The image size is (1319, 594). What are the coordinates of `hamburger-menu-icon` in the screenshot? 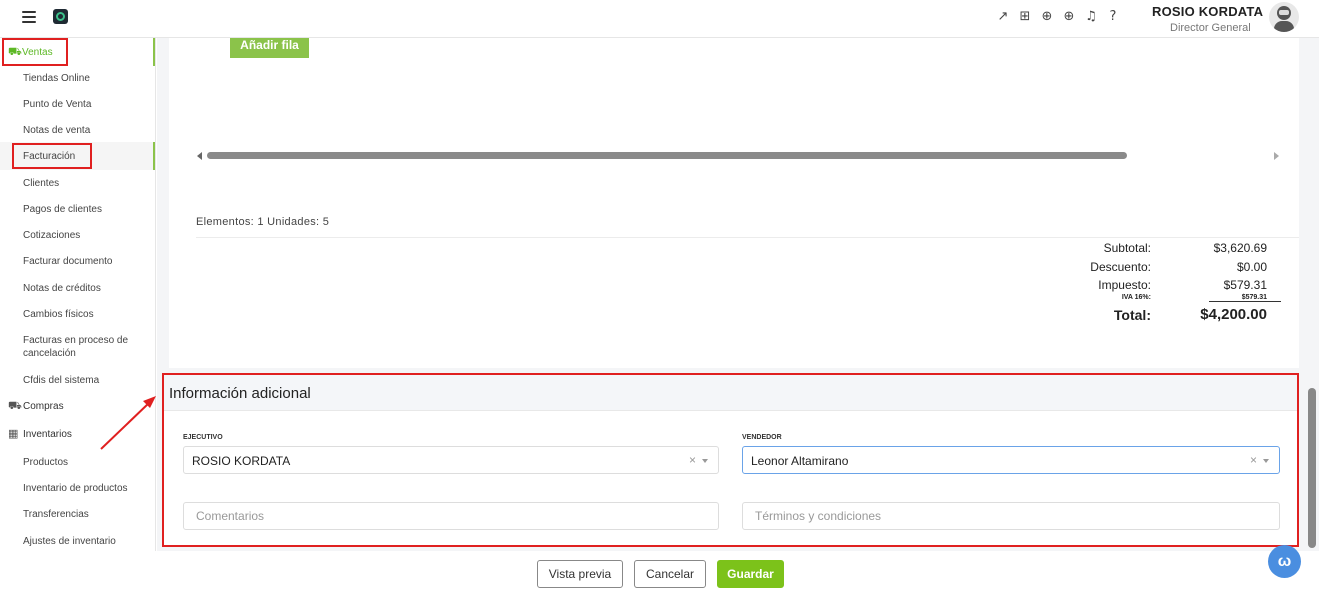 It's located at (29, 17).